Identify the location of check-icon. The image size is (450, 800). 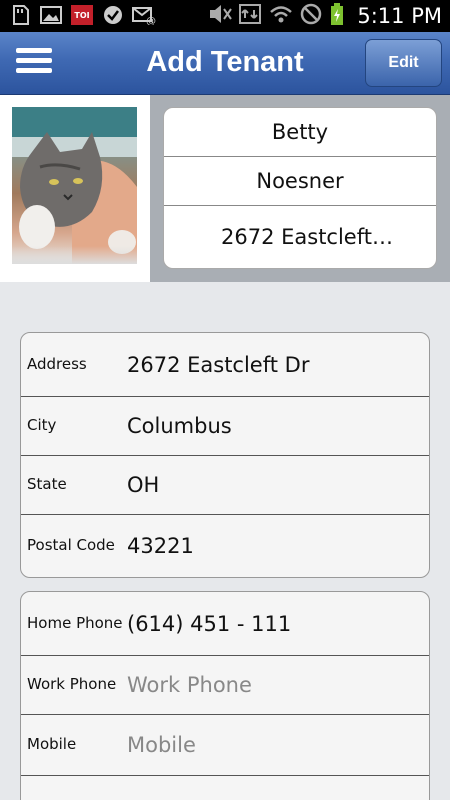
(113, 15).